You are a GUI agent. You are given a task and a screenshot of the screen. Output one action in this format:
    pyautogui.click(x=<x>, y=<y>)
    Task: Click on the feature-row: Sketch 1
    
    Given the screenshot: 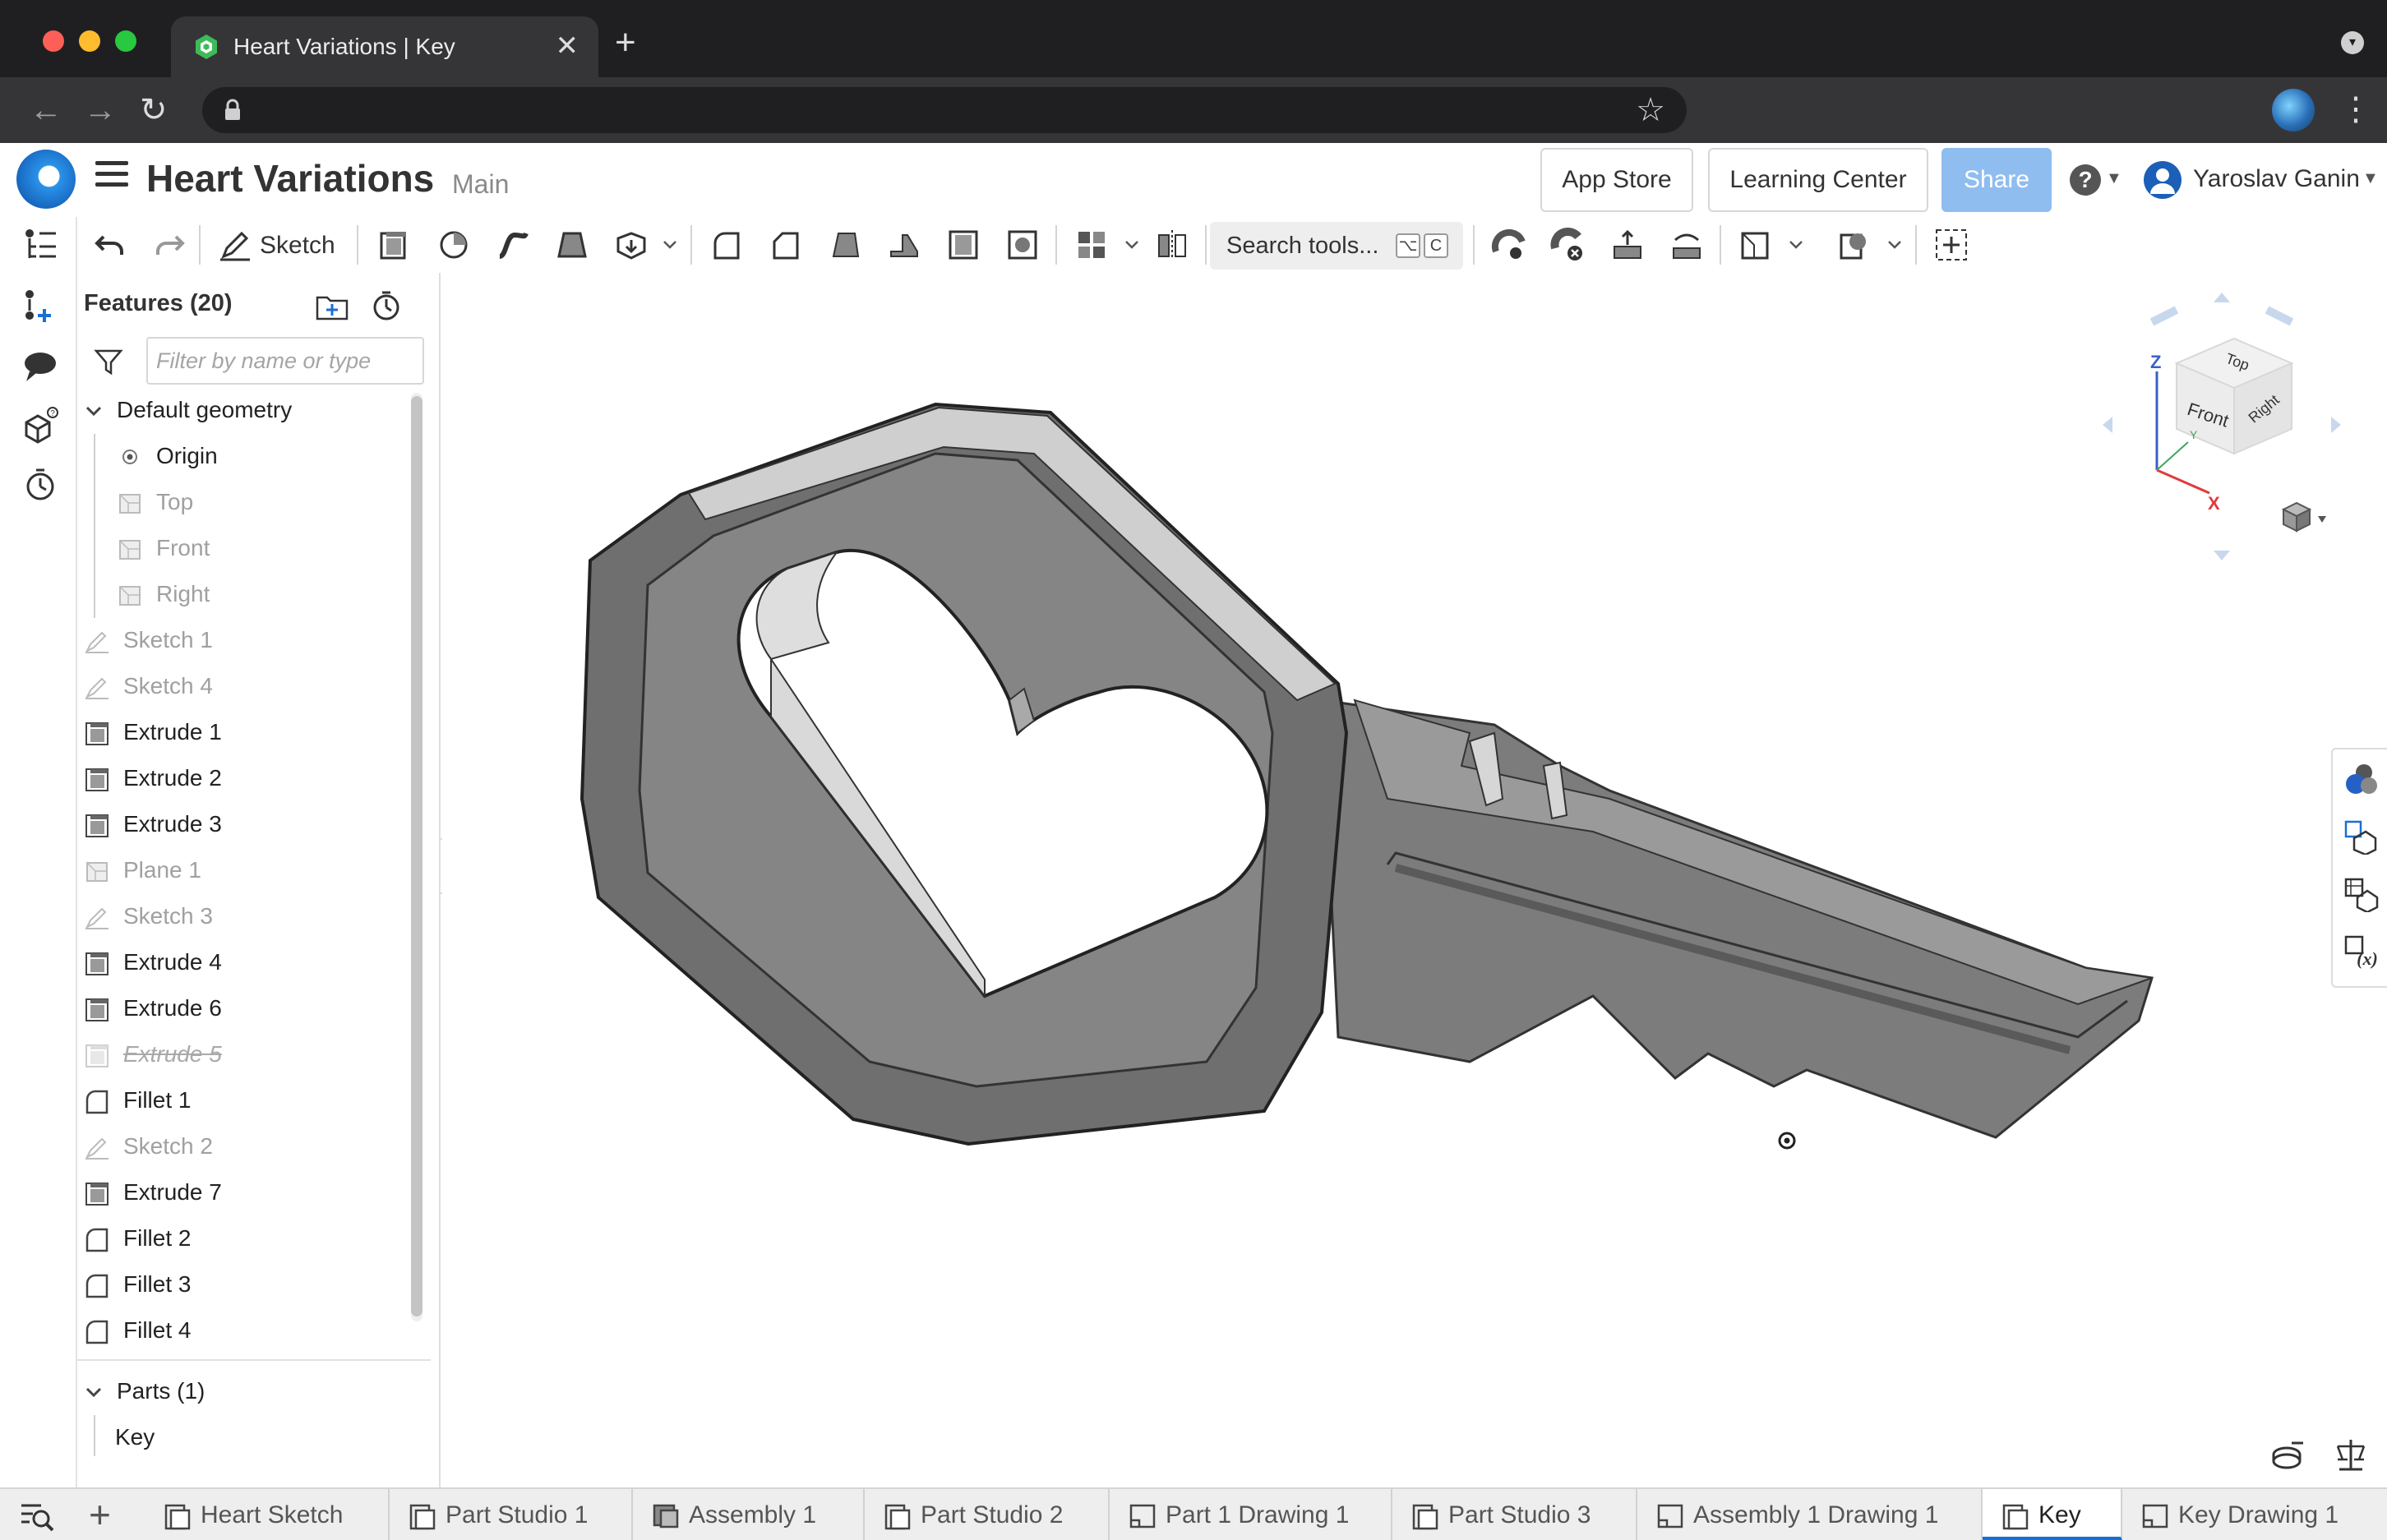 What is the action you would take?
    pyautogui.click(x=242, y=641)
    